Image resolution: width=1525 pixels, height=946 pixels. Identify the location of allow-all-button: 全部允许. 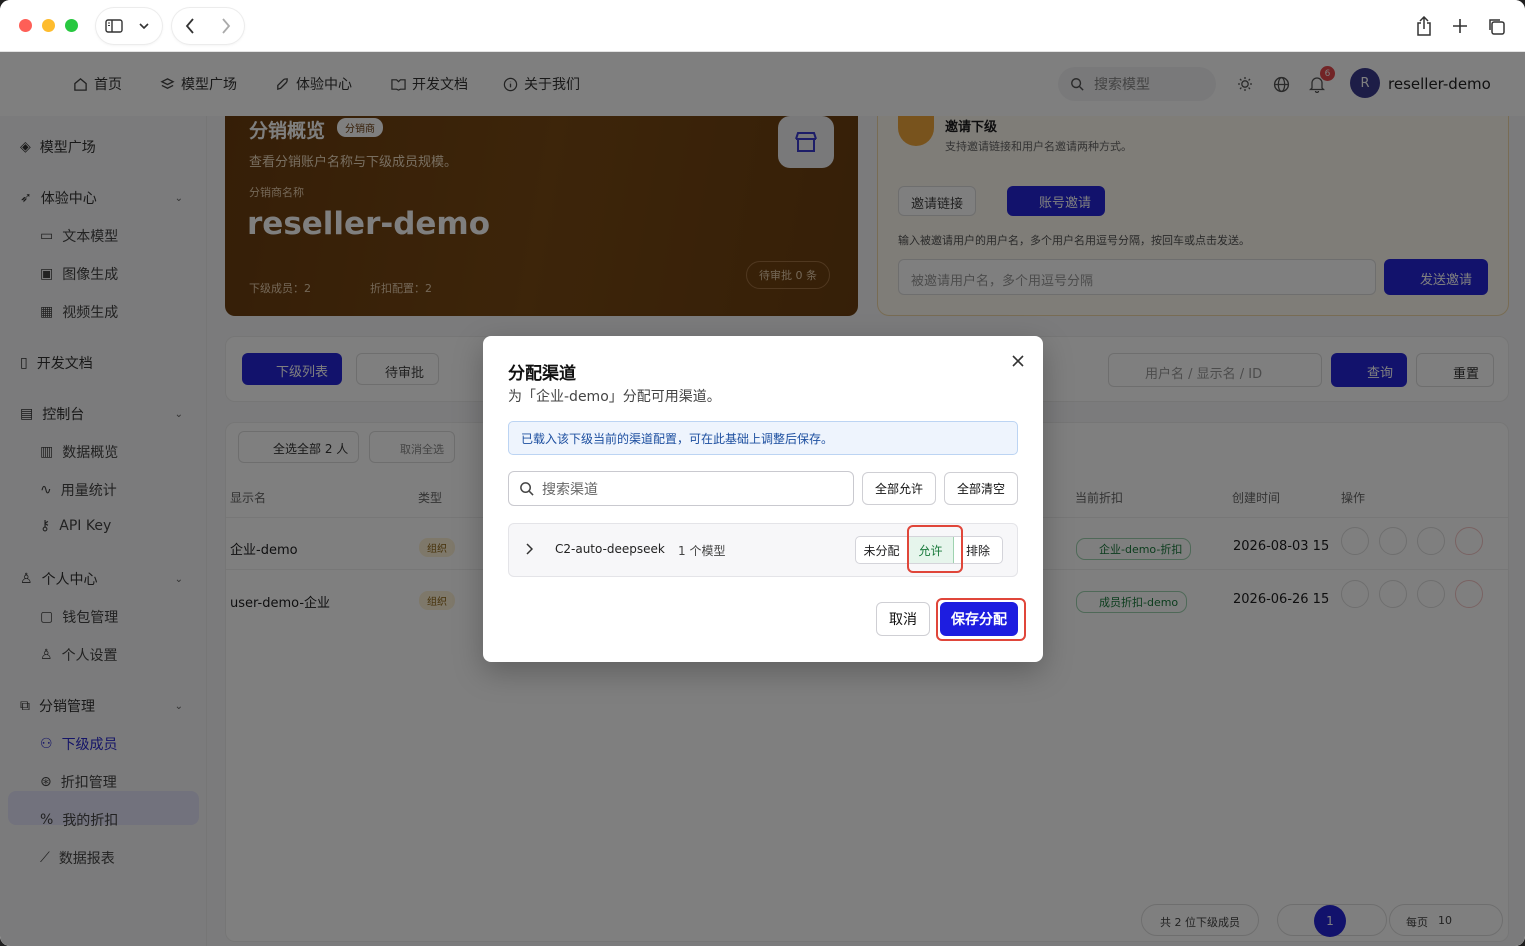
(899, 488).